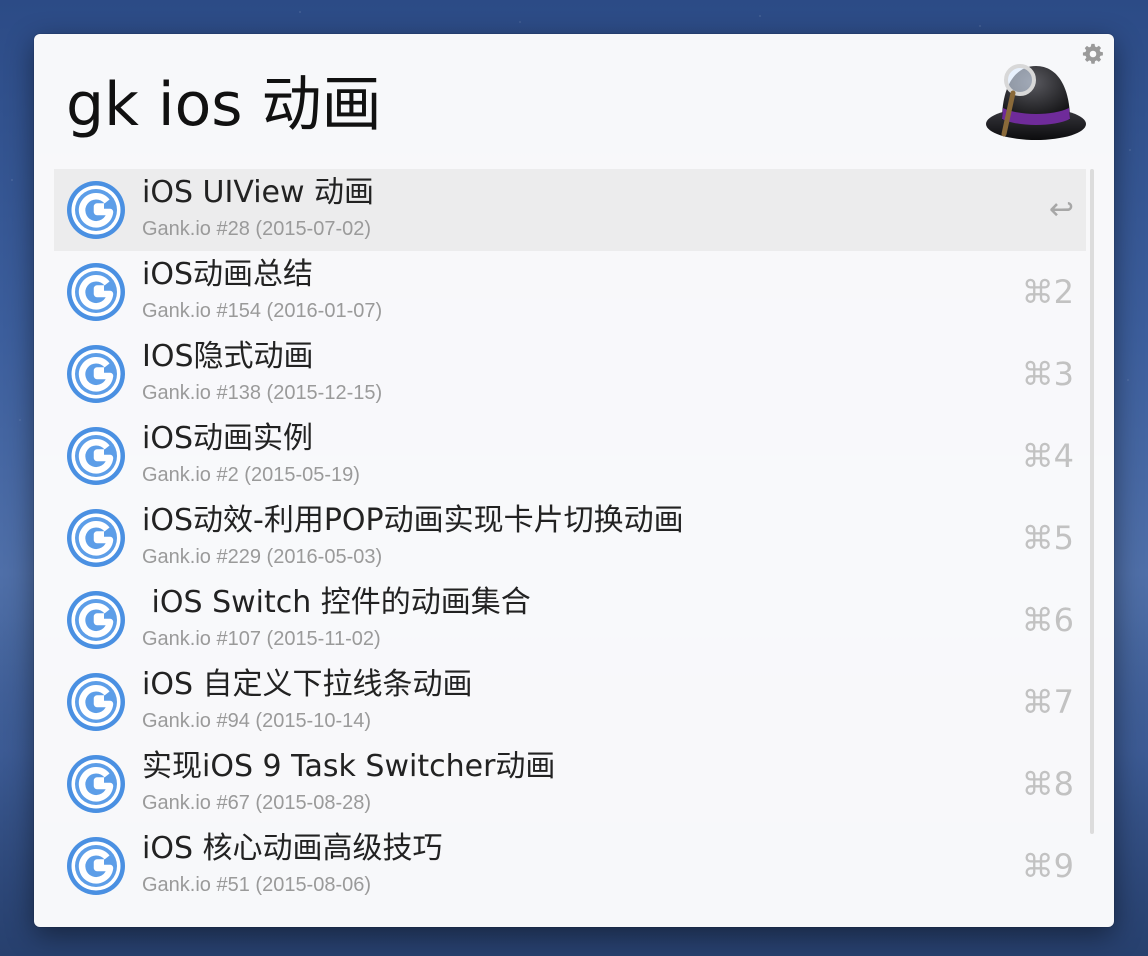  Describe the element at coordinates (228, 356) in the screenshot. I see `result-title: IOS隐式动画` at that location.